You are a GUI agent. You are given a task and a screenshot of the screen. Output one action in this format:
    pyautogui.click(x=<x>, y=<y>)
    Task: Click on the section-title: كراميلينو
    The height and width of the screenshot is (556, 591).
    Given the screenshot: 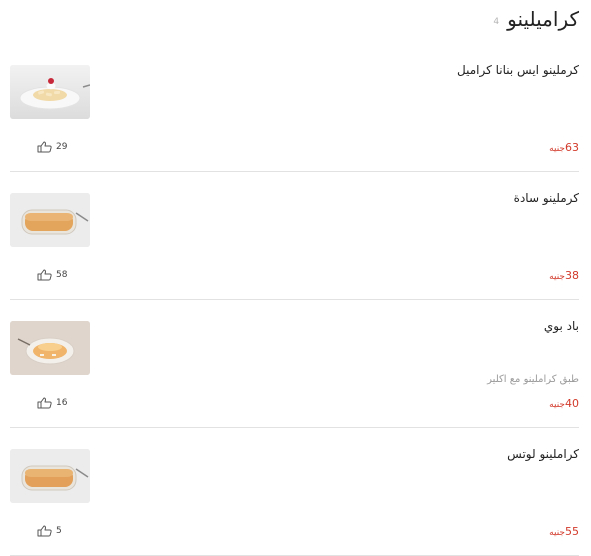 What is the action you would take?
    pyautogui.click(x=543, y=19)
    